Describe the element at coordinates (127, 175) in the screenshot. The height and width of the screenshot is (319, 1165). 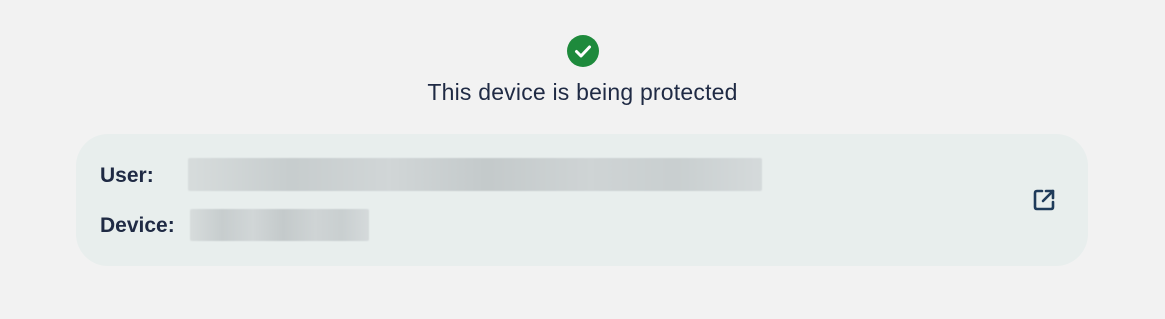
I see `user-label: User:` at that location.